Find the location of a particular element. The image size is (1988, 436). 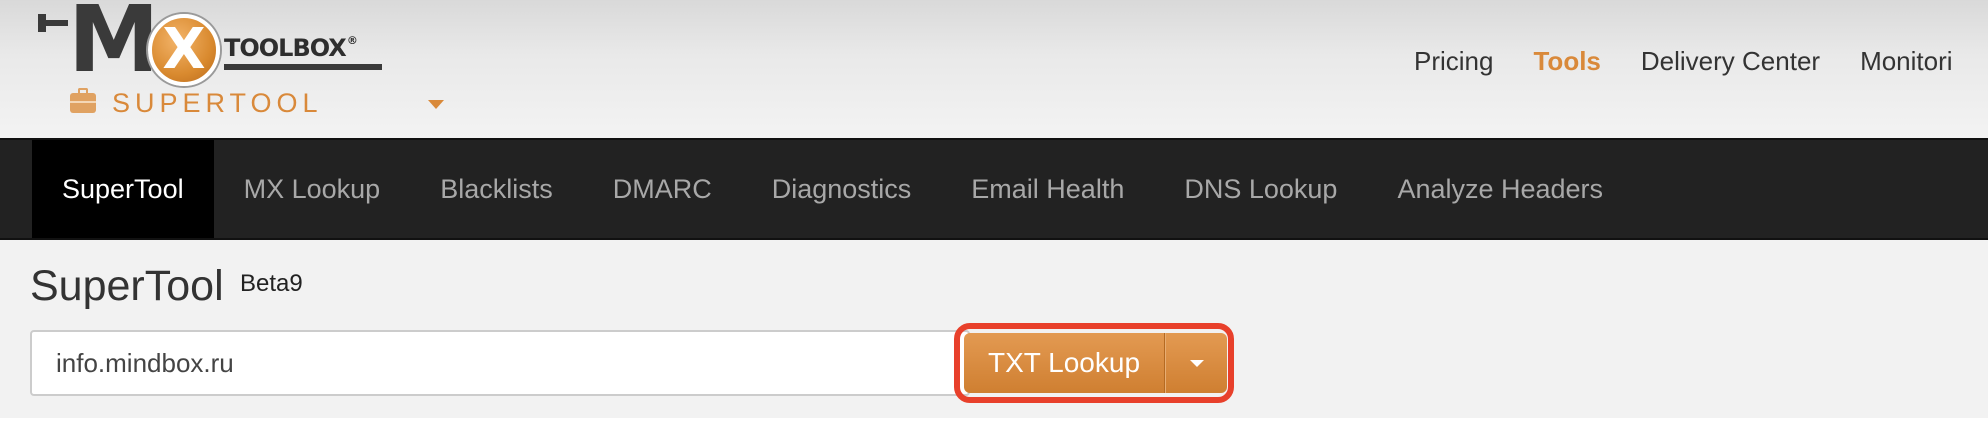

top-nav-tools: Tools is located at coordinates (1566, 61).